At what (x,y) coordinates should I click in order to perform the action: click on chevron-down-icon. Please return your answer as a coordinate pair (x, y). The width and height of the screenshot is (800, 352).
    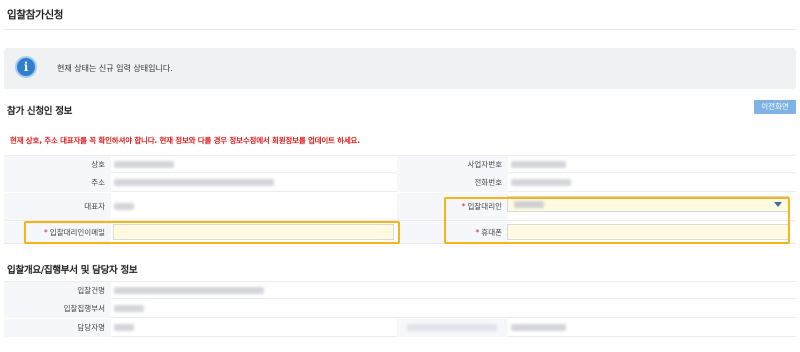
    Looking at the image, I should click on (778, 204).